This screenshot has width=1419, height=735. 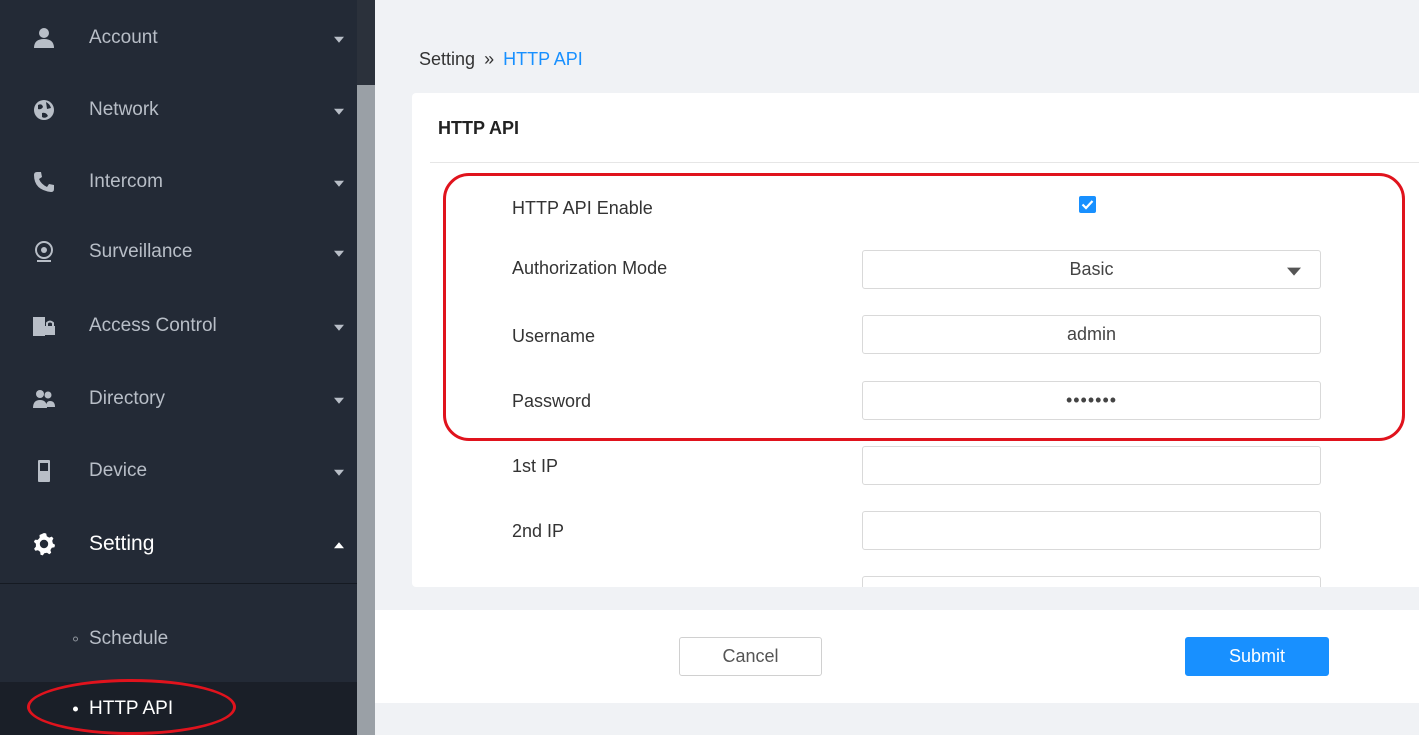 I want to click on sidebar-scrollbar, so click(x=366, y=367).